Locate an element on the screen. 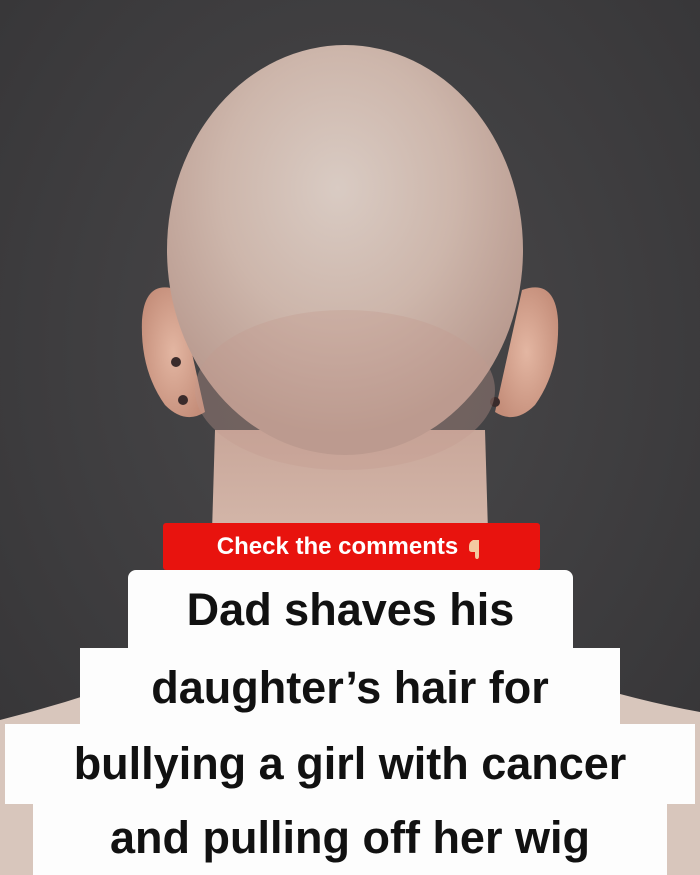  pointing-down-hand-icon is located at coordinates (476, 547).